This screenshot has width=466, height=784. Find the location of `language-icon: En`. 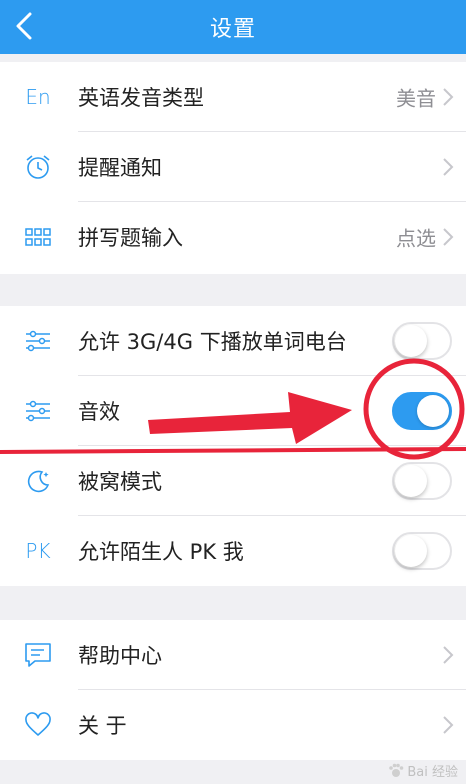

language-icon: En is located at coordinates (38, 97).